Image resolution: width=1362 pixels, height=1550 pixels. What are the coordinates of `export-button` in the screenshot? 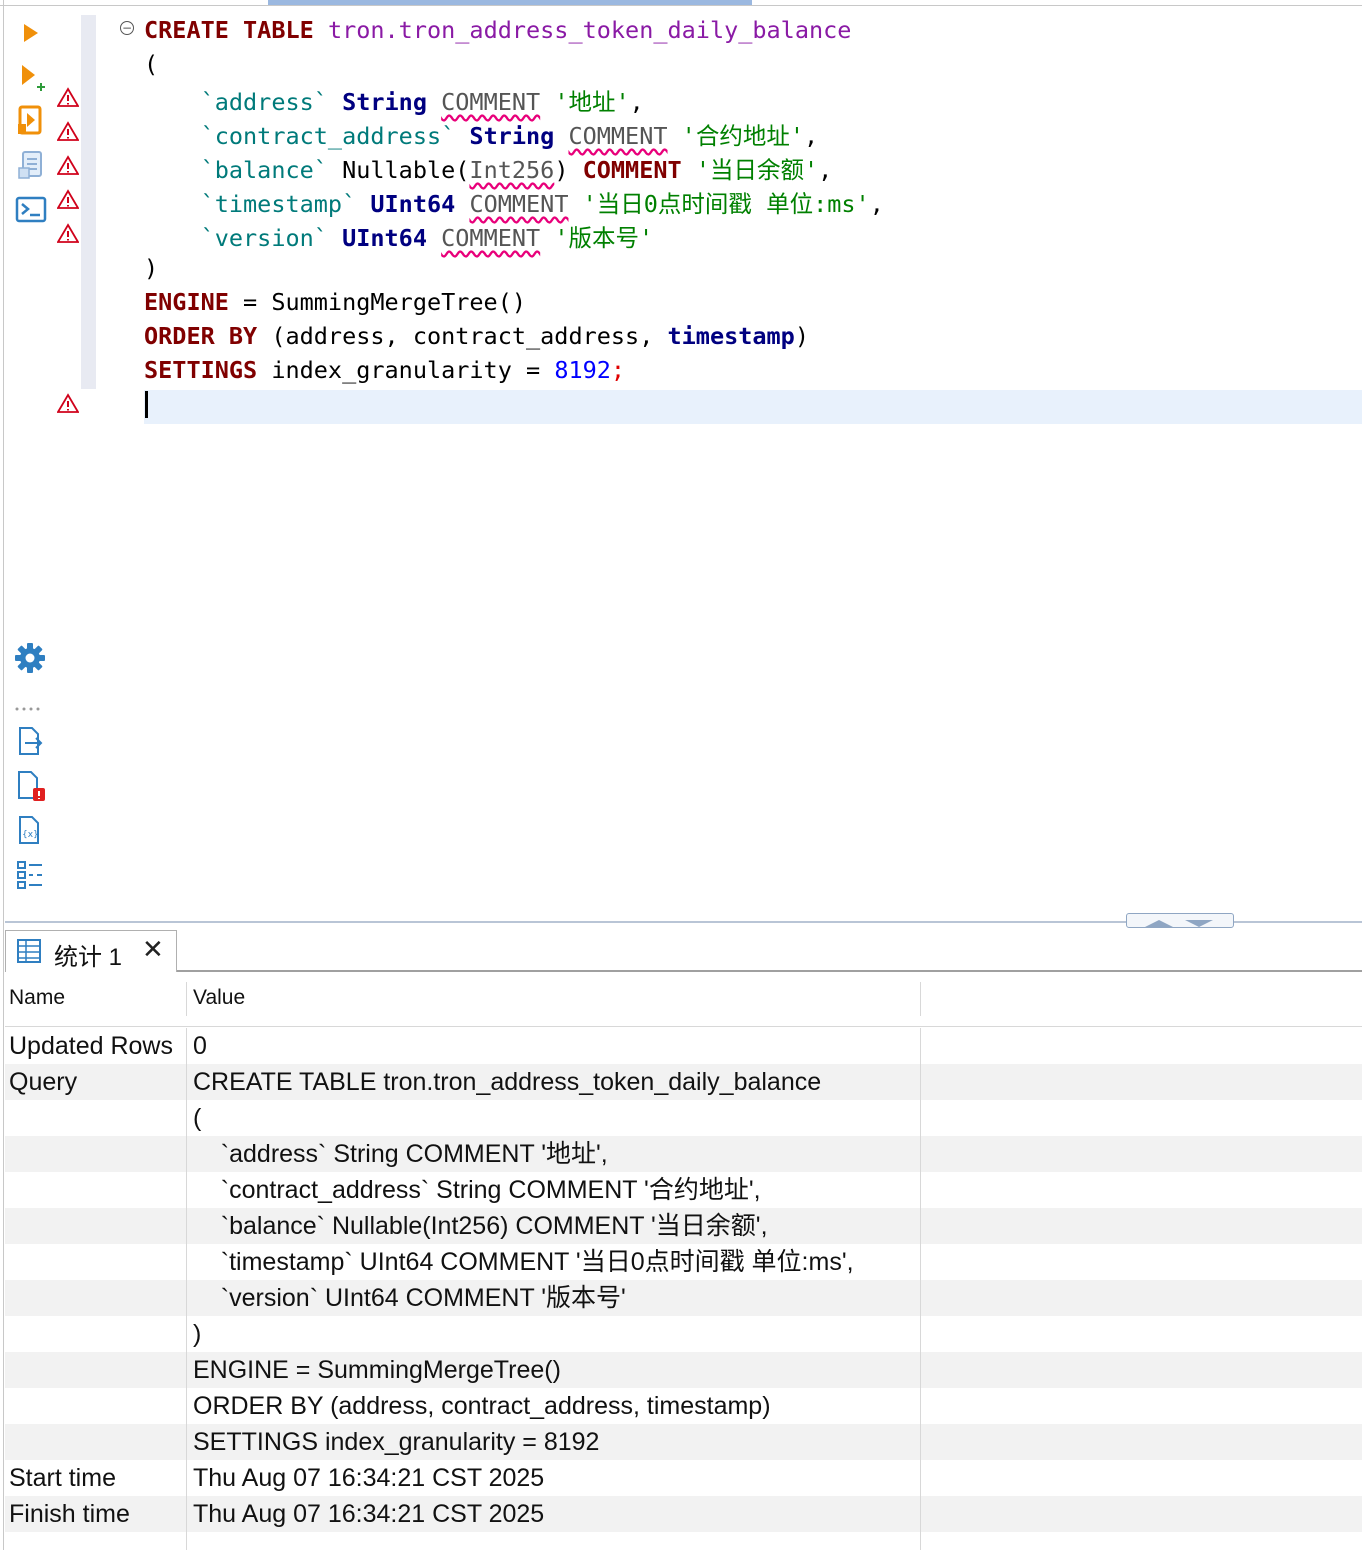 It's located at (30, 742).